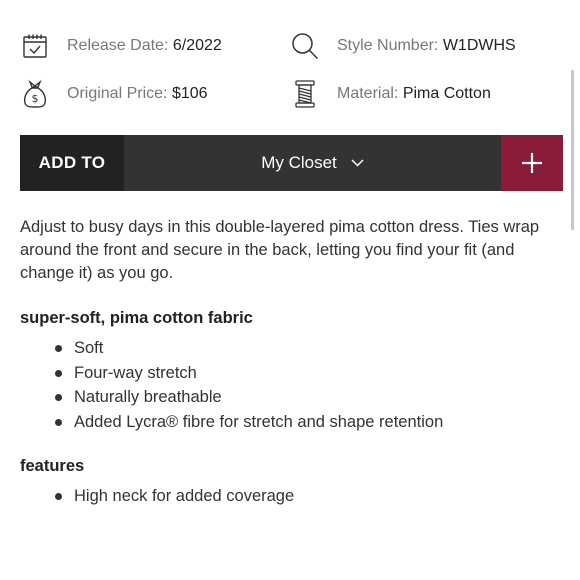 The image size is (580, 580). I want to click on original-price: $ Original Price: $106, so click(155, 94).